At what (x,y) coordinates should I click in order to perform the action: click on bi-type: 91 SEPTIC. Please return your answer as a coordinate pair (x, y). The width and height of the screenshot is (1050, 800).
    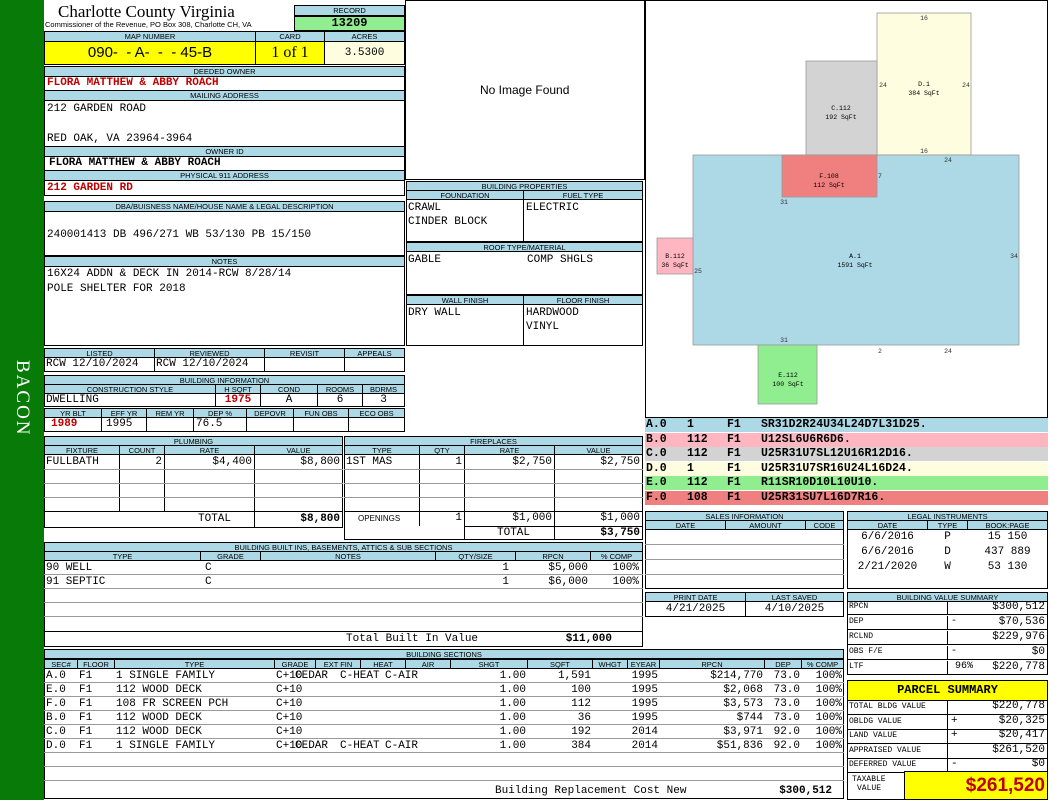
    Looking at the image, I should click on (76, 582).